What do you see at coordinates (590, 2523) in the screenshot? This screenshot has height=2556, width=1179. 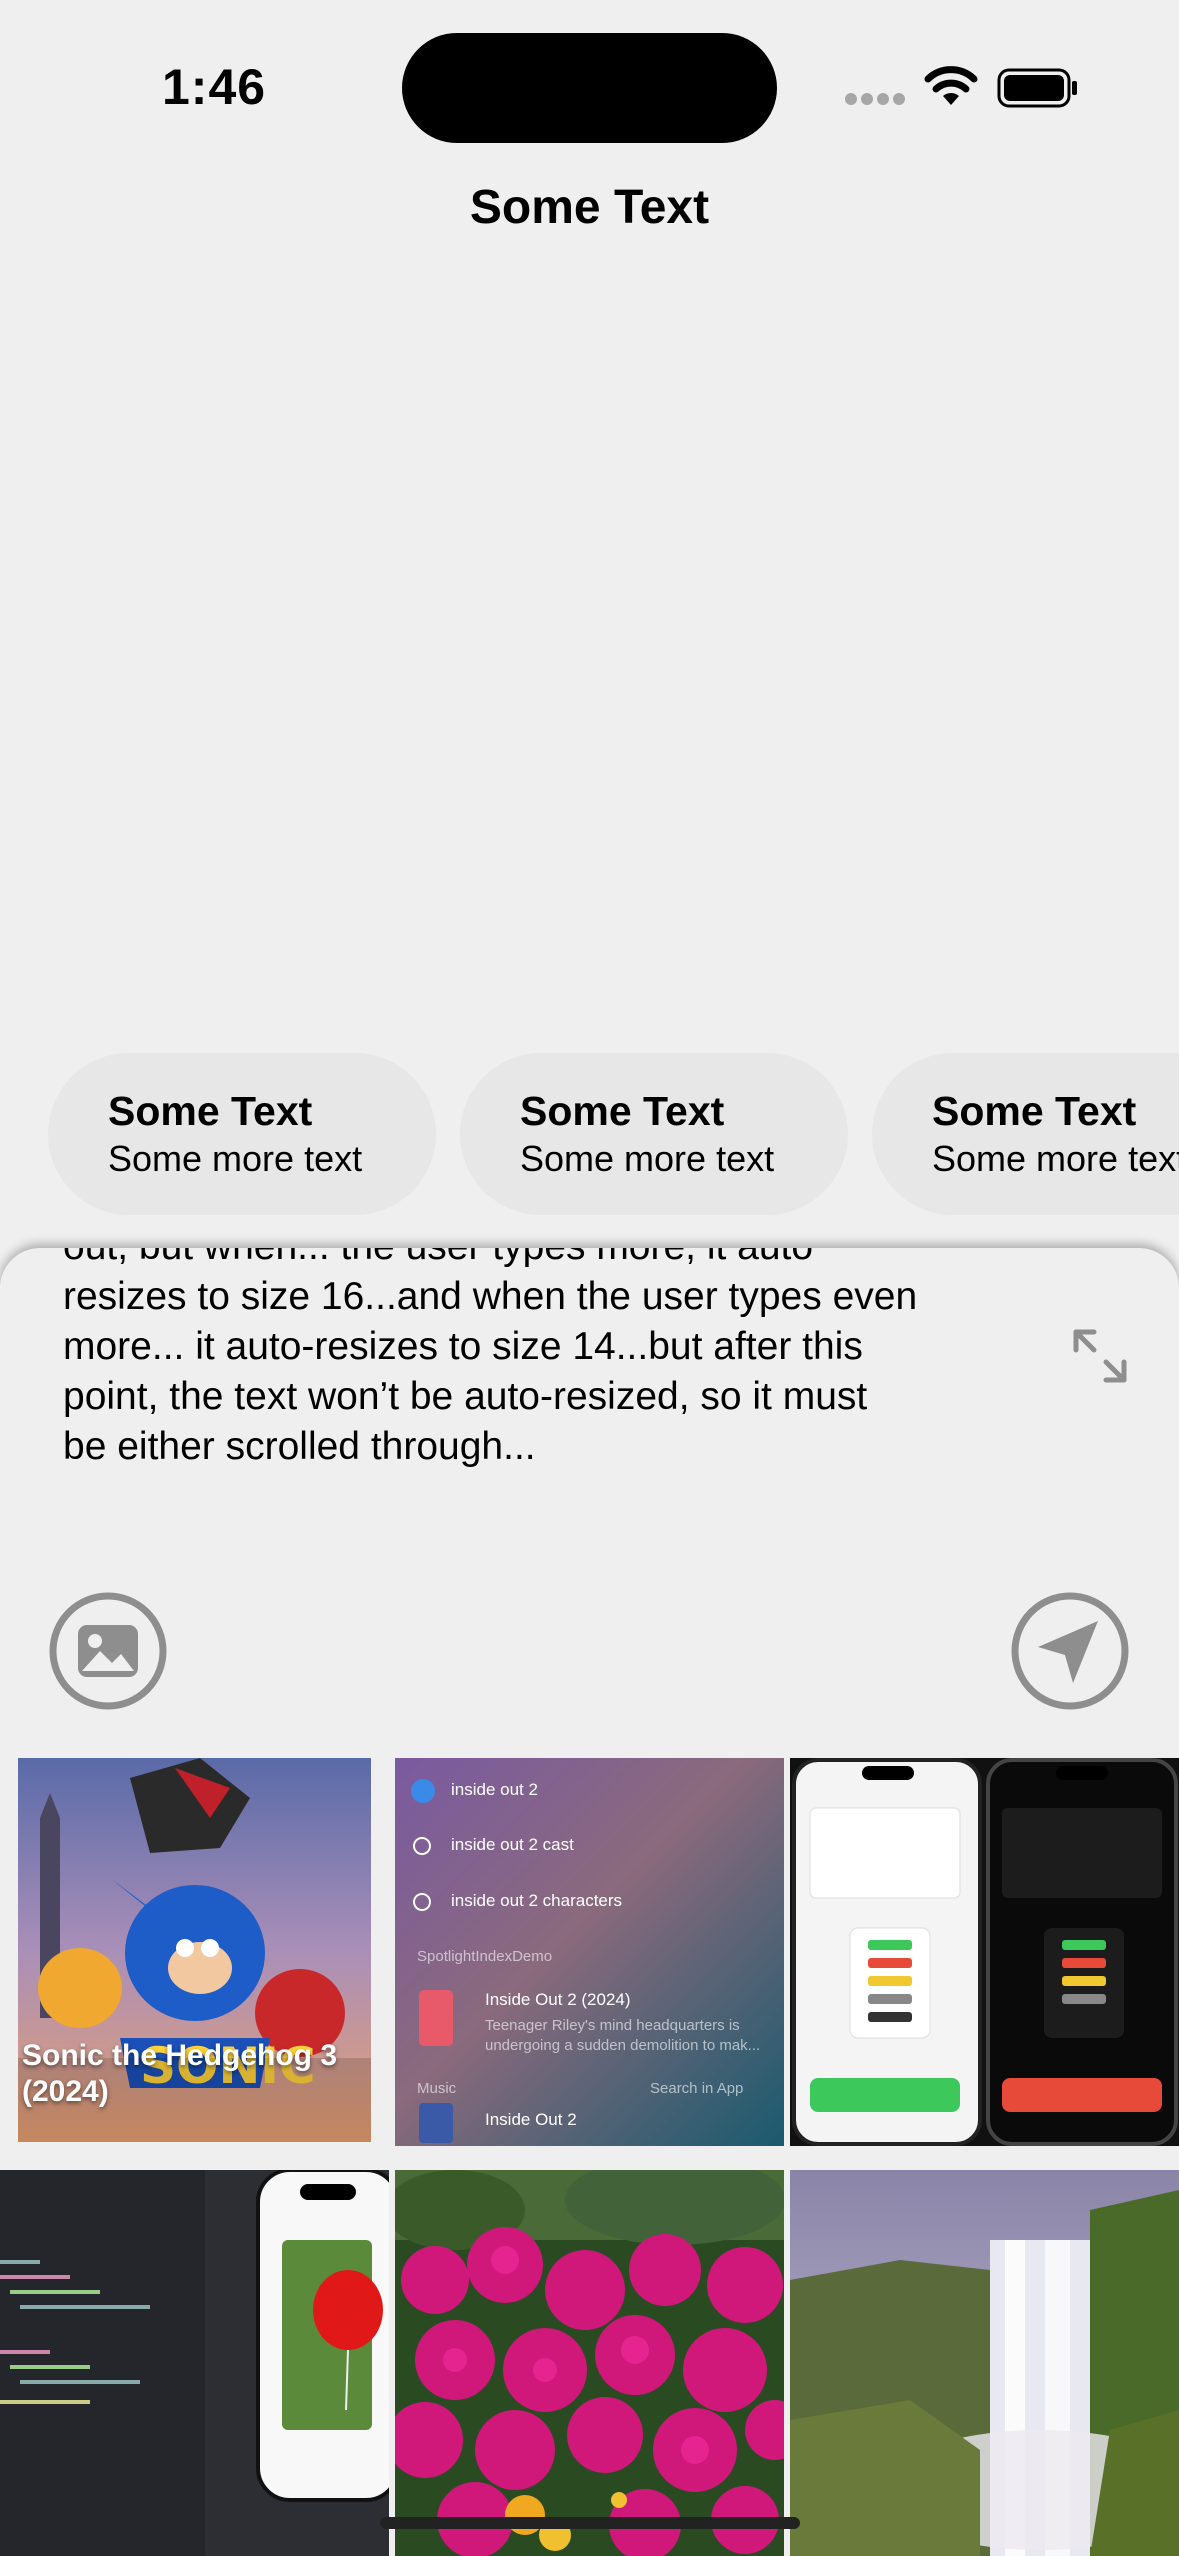 I see `home-indicator` at bounding box center [590, 2523].